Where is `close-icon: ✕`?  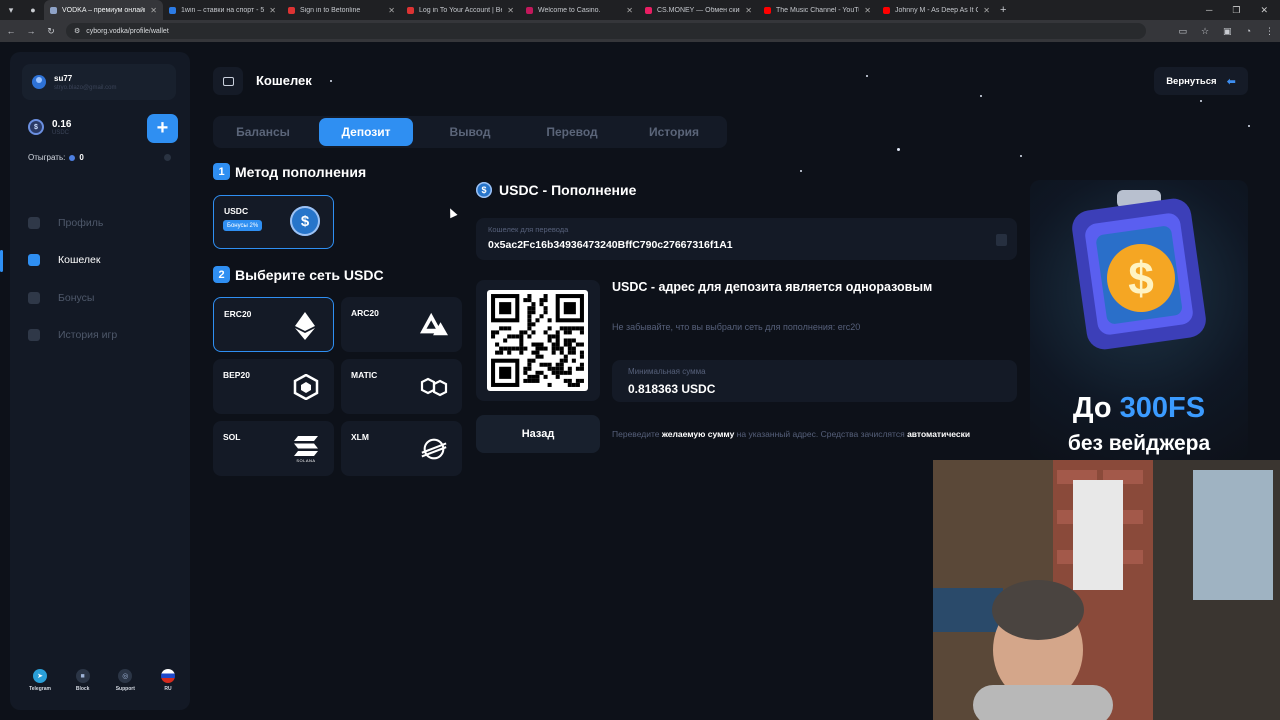 close-icon: ✕ is located at coordinates (1264, 10).